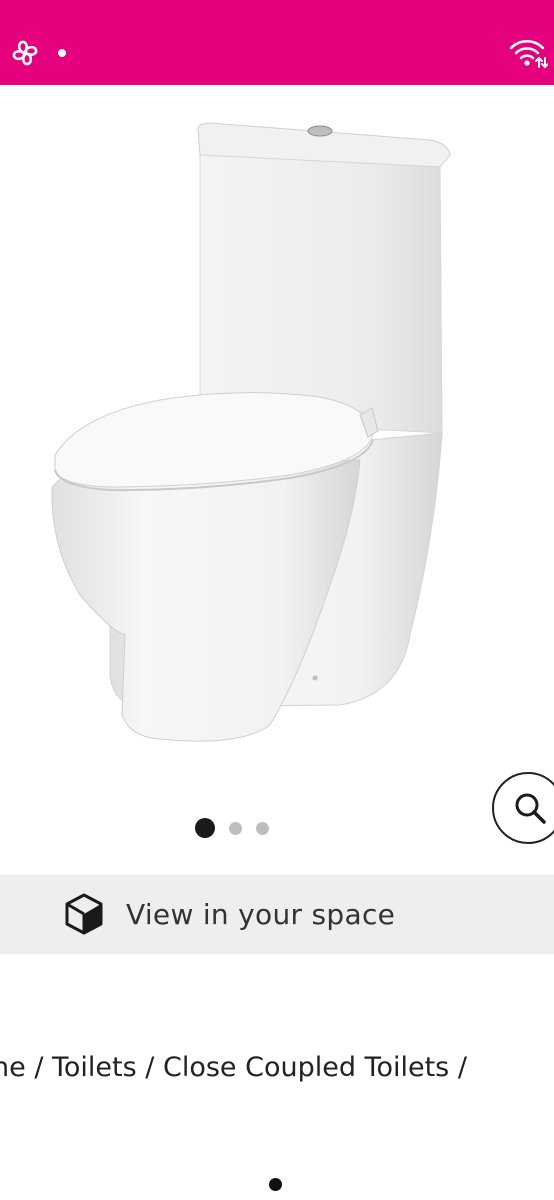  I want to click on breadcrumb-item-home: ne, so click(13, 1067).